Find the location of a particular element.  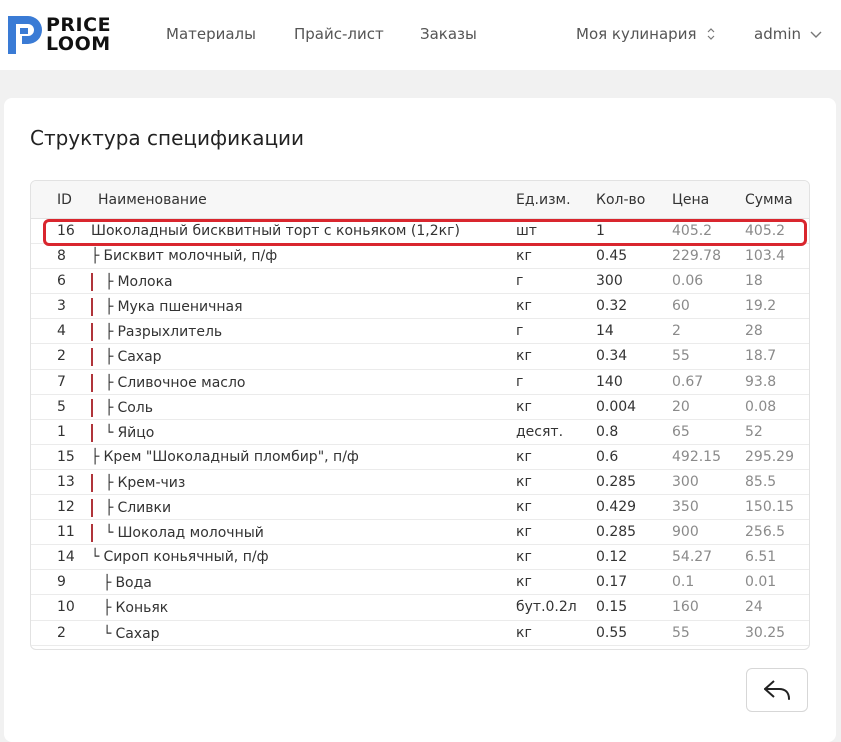

cell-id: 10 is located at coordinates (66, 607).